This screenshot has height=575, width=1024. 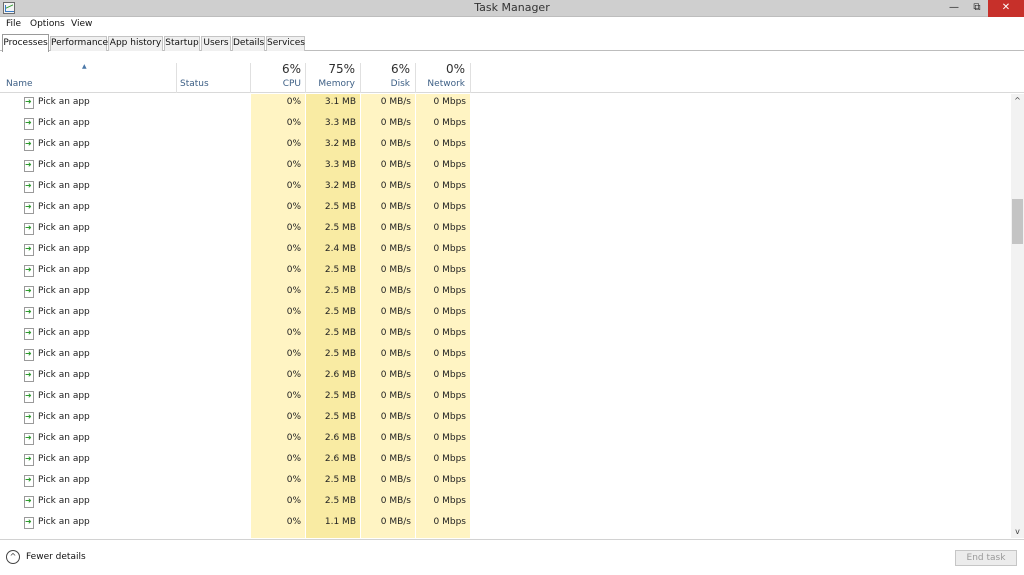 I want to click on scroll-thumb, so click(x=1017, y=221).